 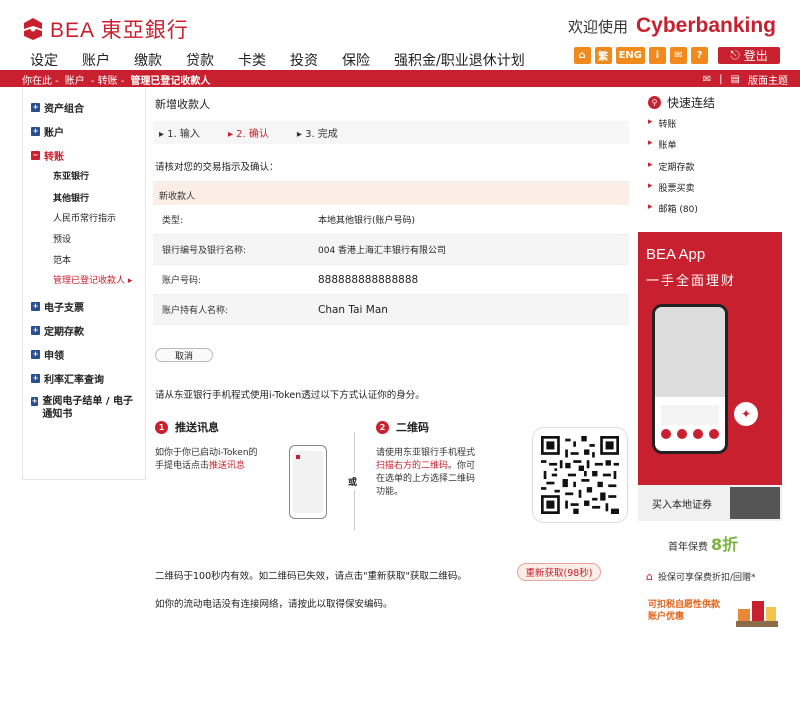 What do you see at coordinates (84, 217) in the screenshot?
I see `sidebar-sub-rmb-standing: 人民币常行指示` at bounding box center [84, 217].